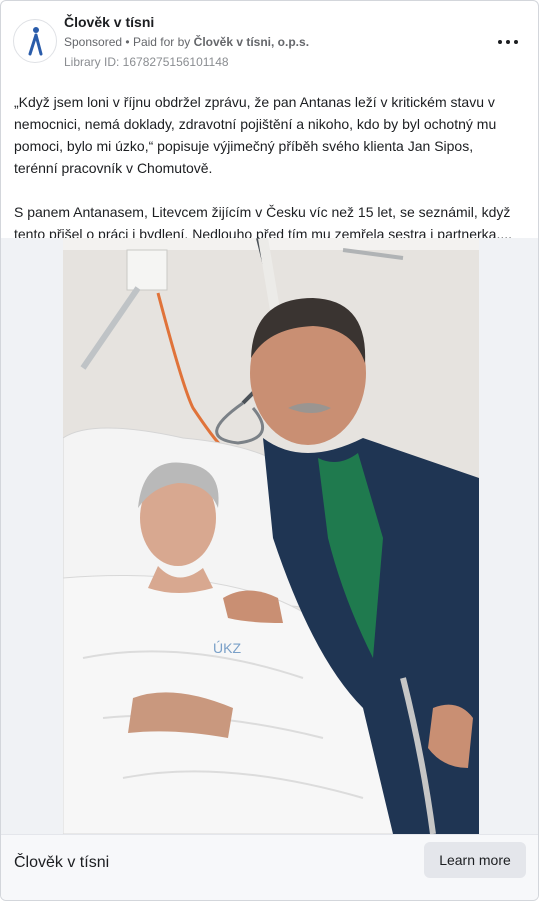 This screenshot has height=901, width=539. What do you see at coordinates (269, 867) in the screenshot?
I see `ad-footer: Člověk v tísni Learn more` at bounding box center [269, 867].